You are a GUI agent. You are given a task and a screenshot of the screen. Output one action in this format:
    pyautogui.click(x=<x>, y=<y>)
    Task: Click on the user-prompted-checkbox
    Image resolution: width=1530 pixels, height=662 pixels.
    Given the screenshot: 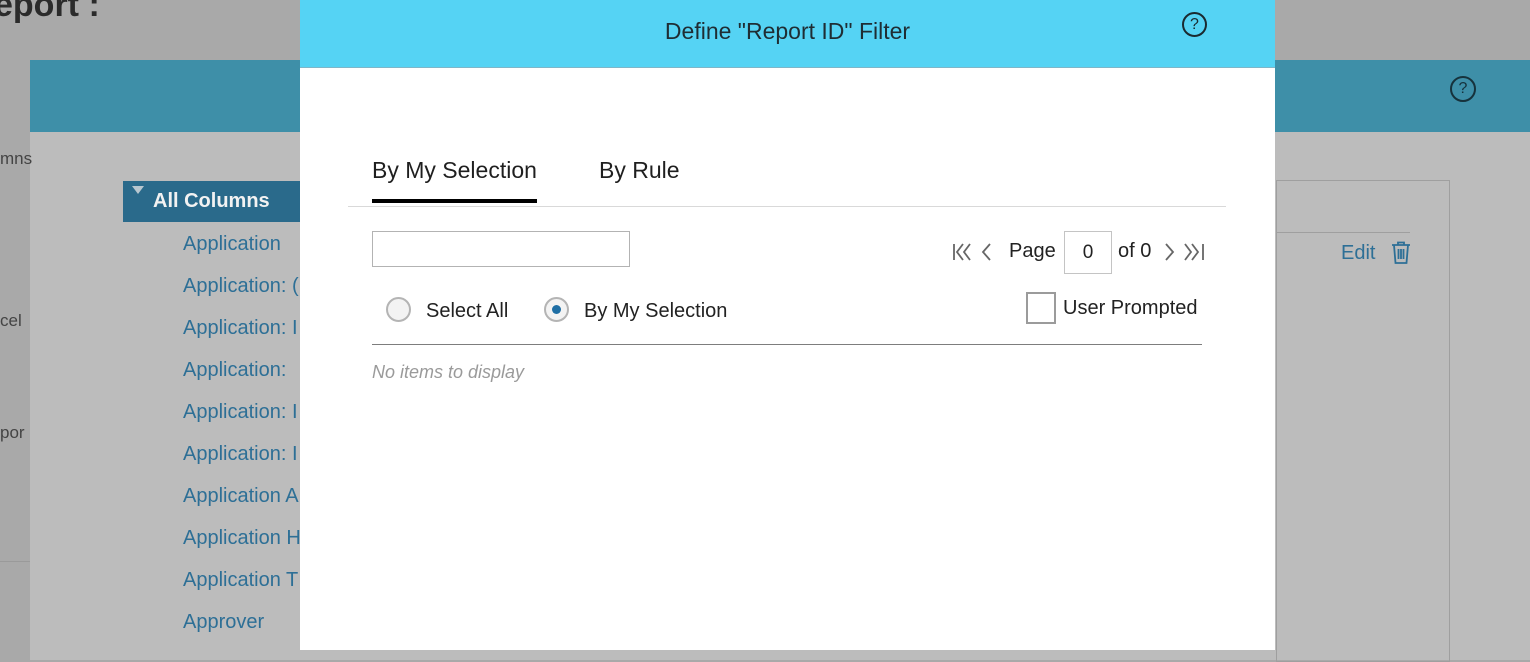 What is the action you would take?
    pyautogui.click(x=1041, y=308)
    